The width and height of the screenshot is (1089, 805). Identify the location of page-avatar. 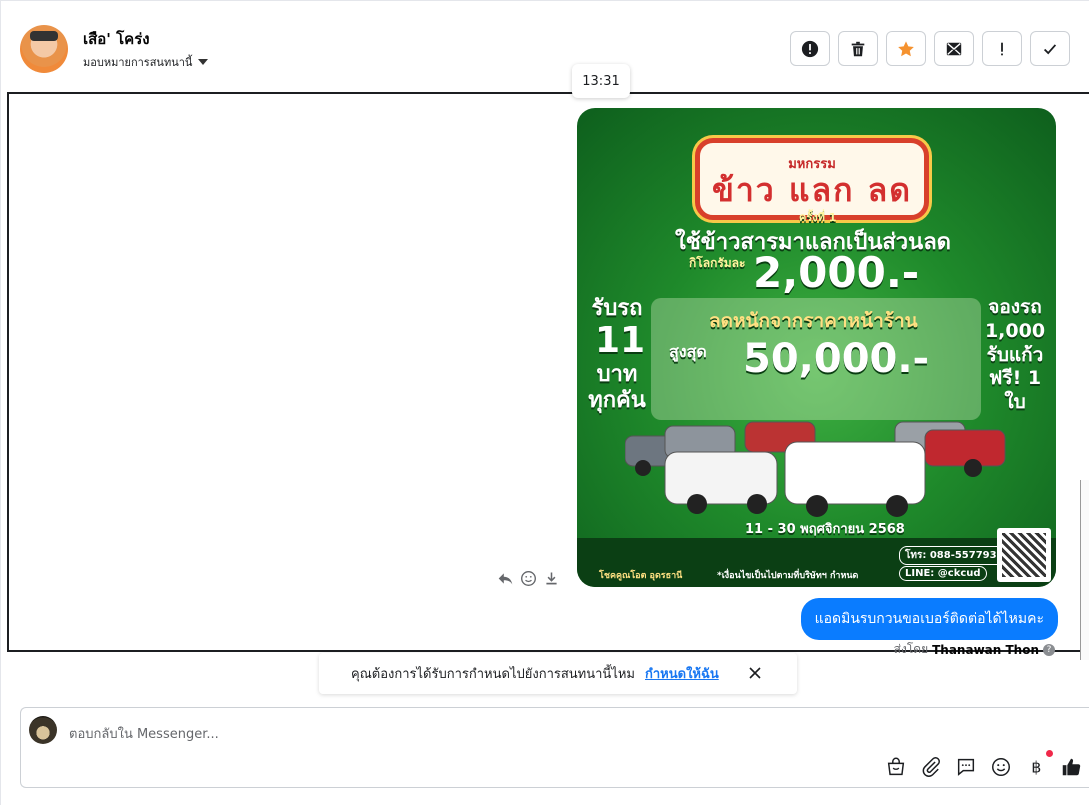
(43, 730).